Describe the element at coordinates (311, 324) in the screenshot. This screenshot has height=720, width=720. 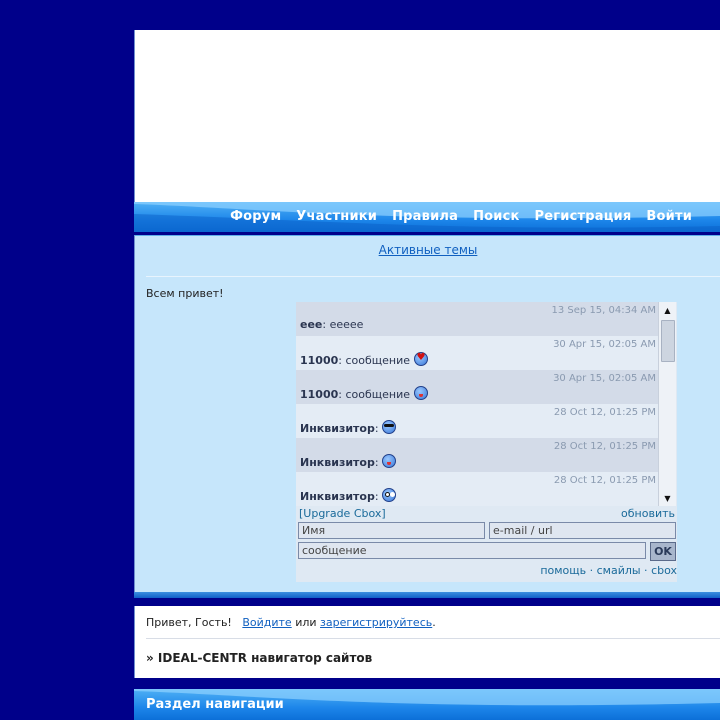
I see `message-author: eee` at that location.